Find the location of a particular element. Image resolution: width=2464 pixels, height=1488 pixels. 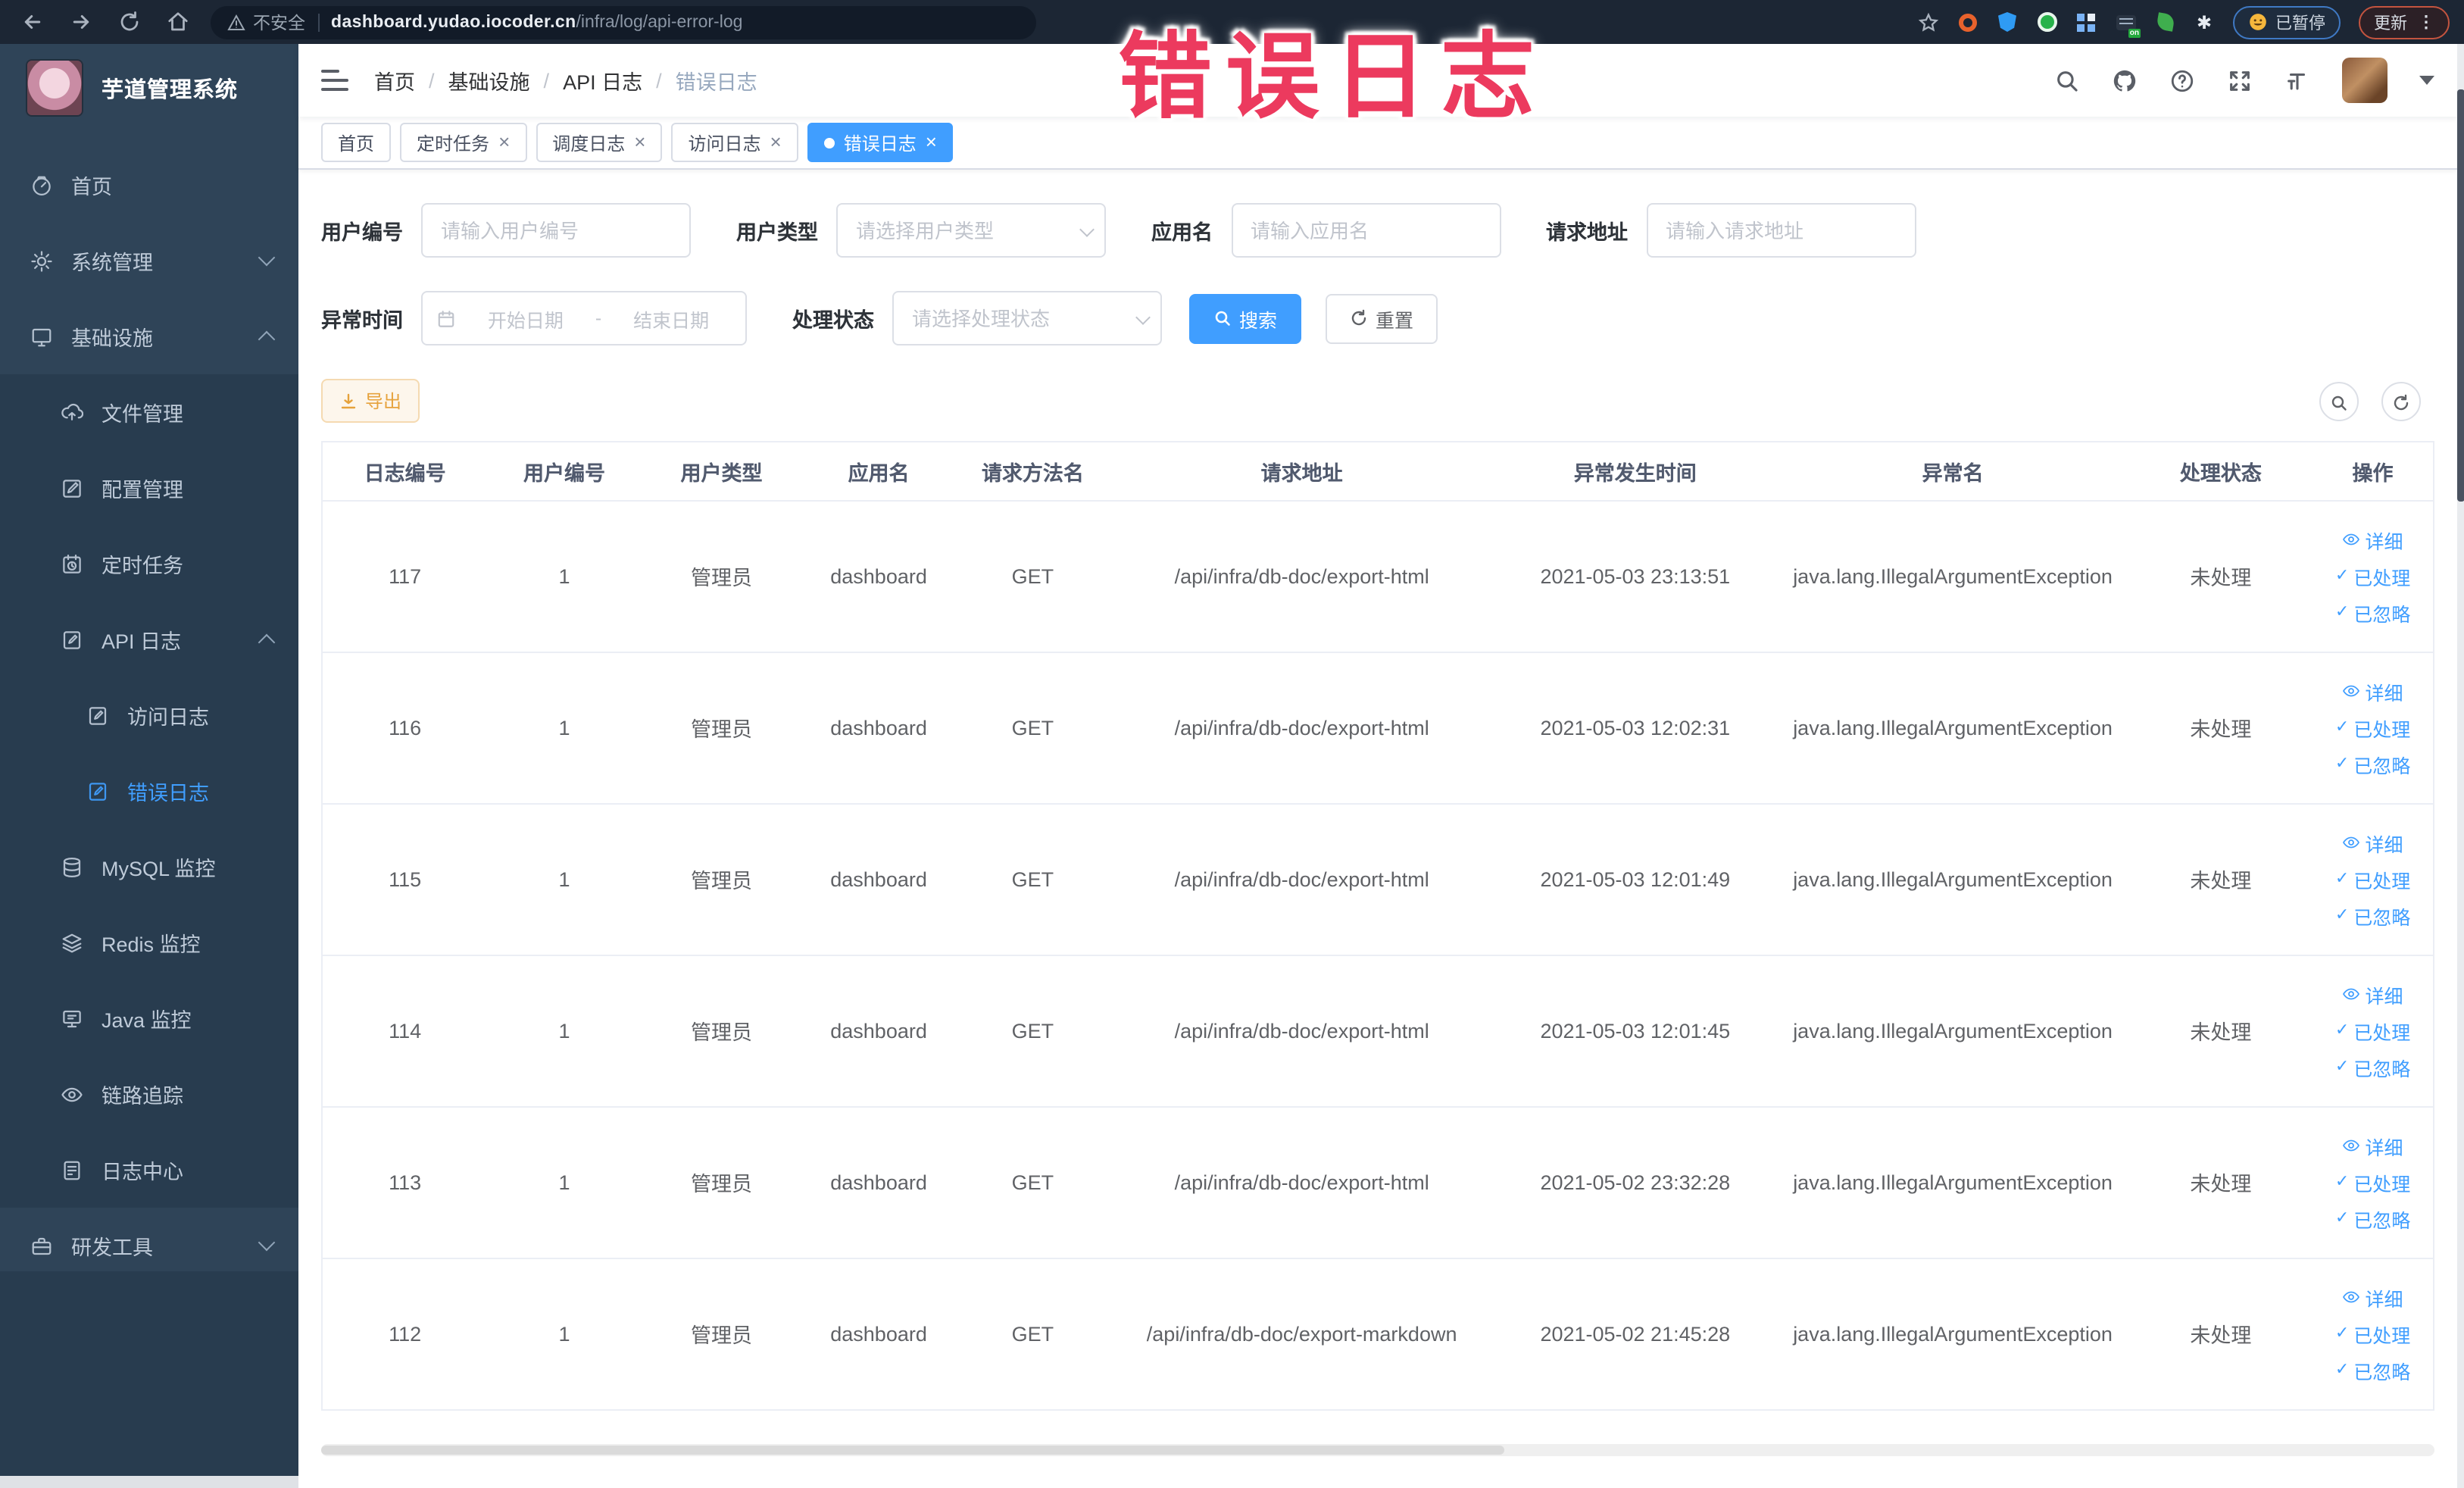

cell-id: 114 is located at coordinates (405, 1031).